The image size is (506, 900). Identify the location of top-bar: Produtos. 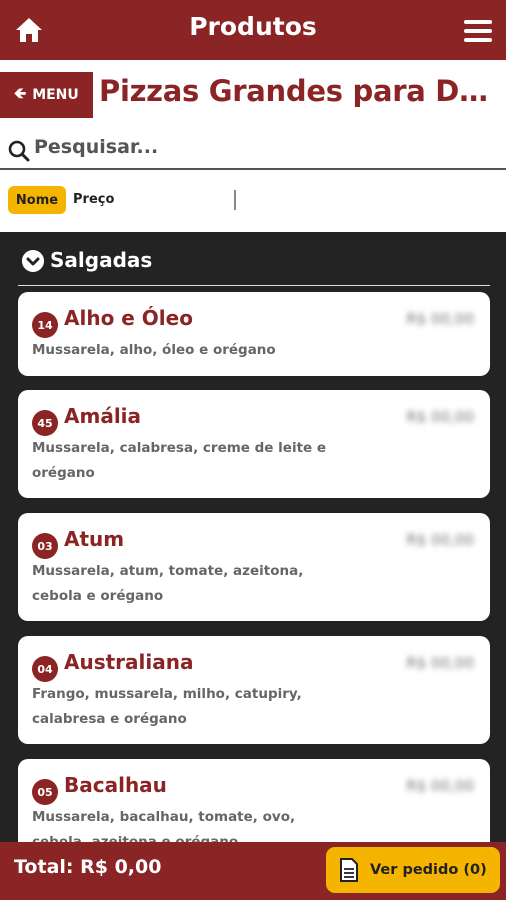
(253, 30).